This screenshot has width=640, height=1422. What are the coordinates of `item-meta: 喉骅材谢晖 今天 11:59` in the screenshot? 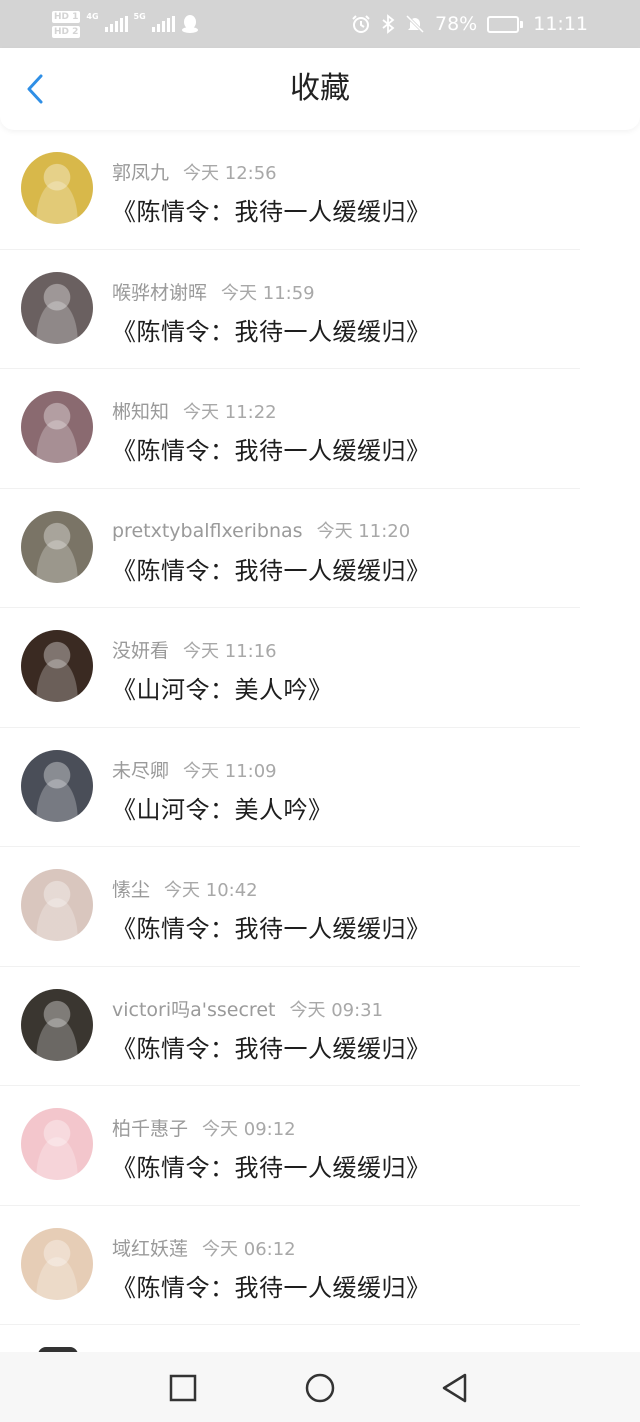 It's located at (213, 291).